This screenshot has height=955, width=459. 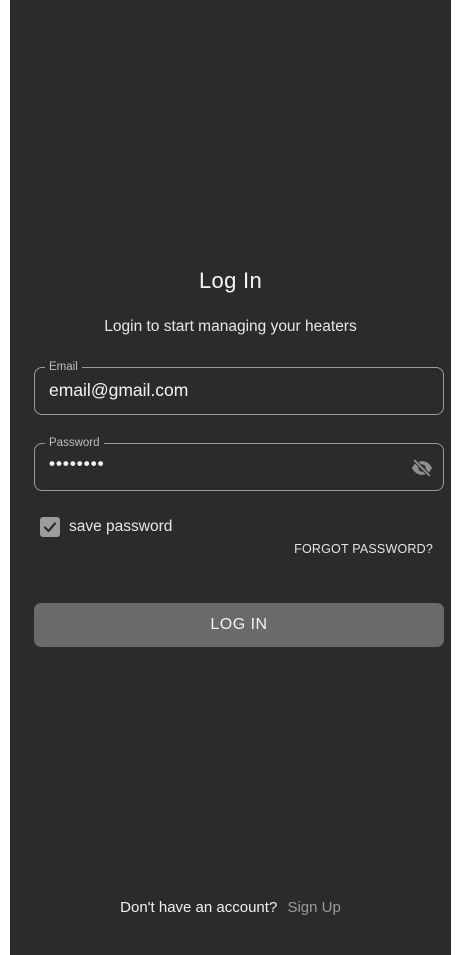 I want to click on login-button: LOG IN, so click(x=239, y=625).